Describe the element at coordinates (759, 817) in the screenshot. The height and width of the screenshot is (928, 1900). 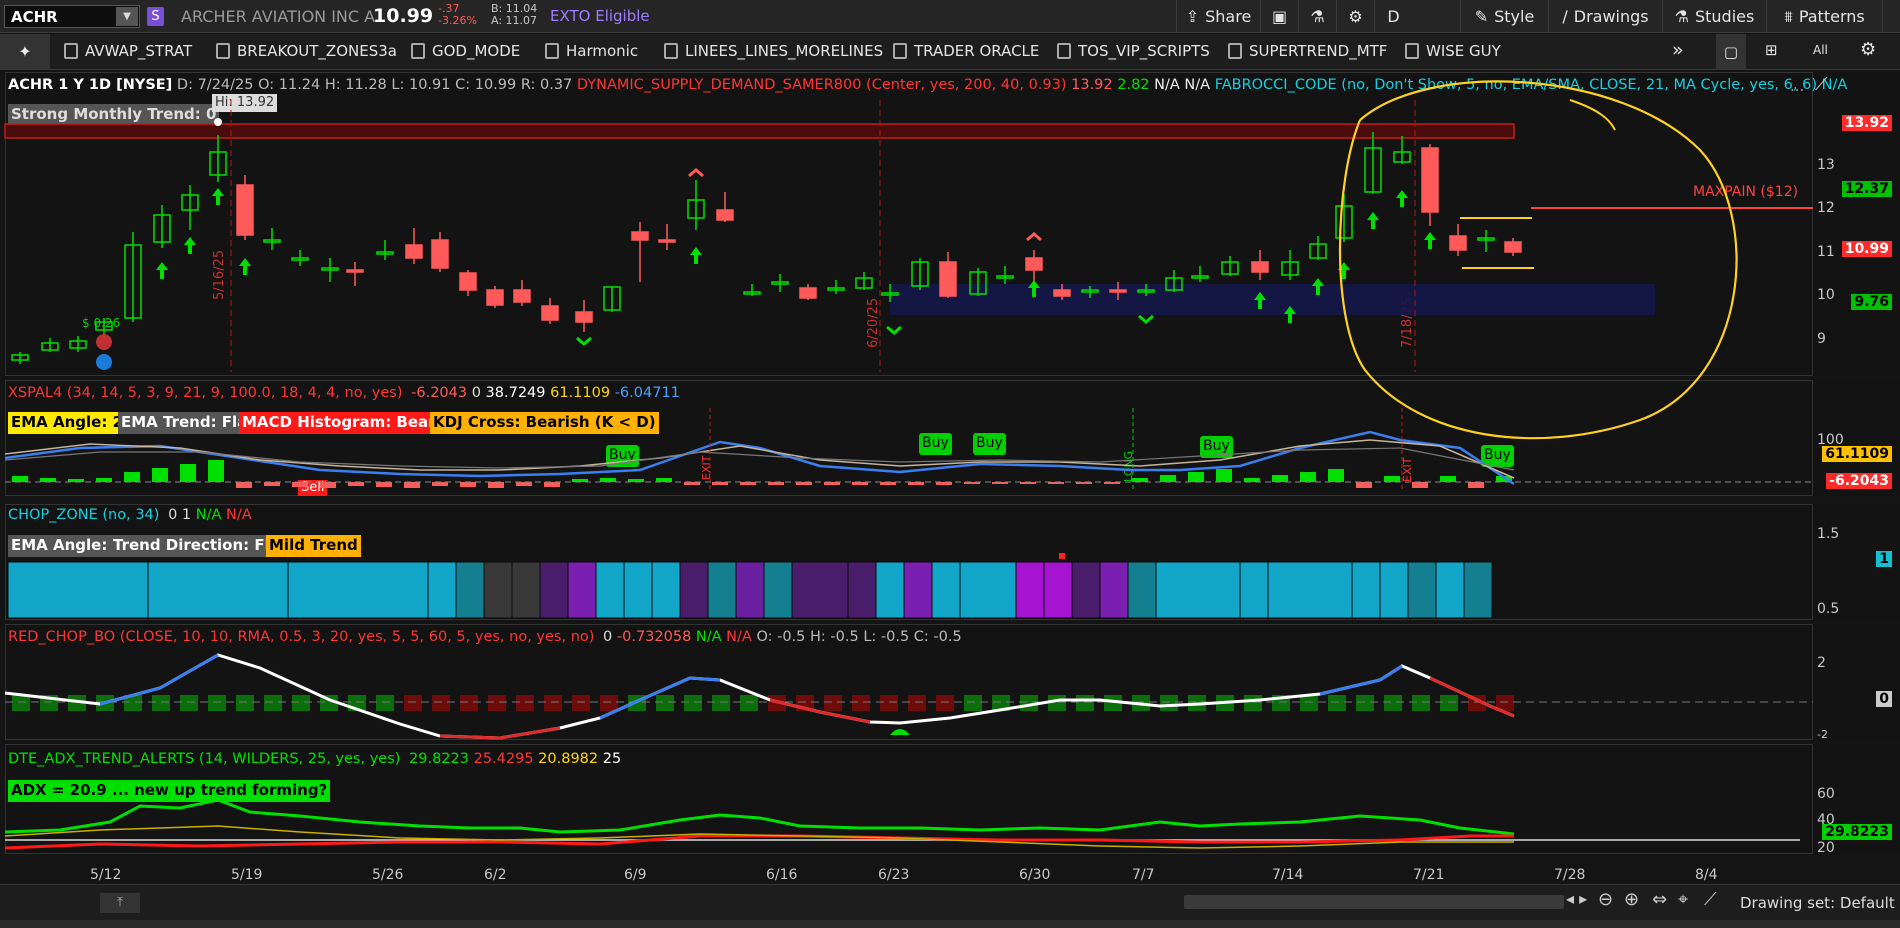
I see `adx-green-line` at that location.